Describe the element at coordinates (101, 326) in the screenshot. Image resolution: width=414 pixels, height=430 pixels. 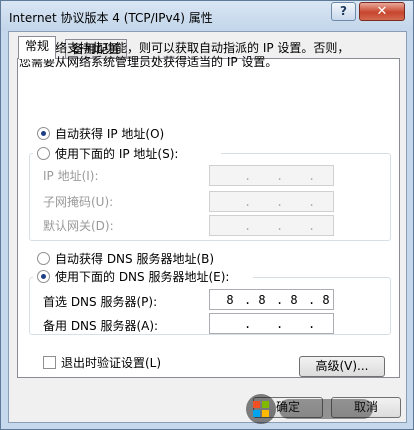
I see `alternate-dns-label: 备用 DNS 服务器(A):` at that location.